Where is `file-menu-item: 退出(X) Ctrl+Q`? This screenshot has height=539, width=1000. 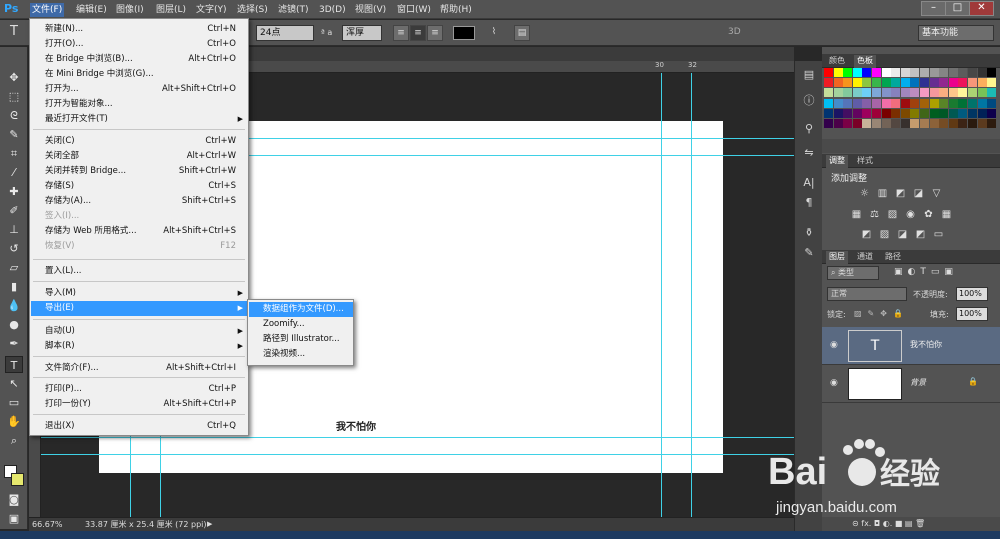
file-menu-item: 退出(X) Ctrl+Q is located at coordinates (139, 426).